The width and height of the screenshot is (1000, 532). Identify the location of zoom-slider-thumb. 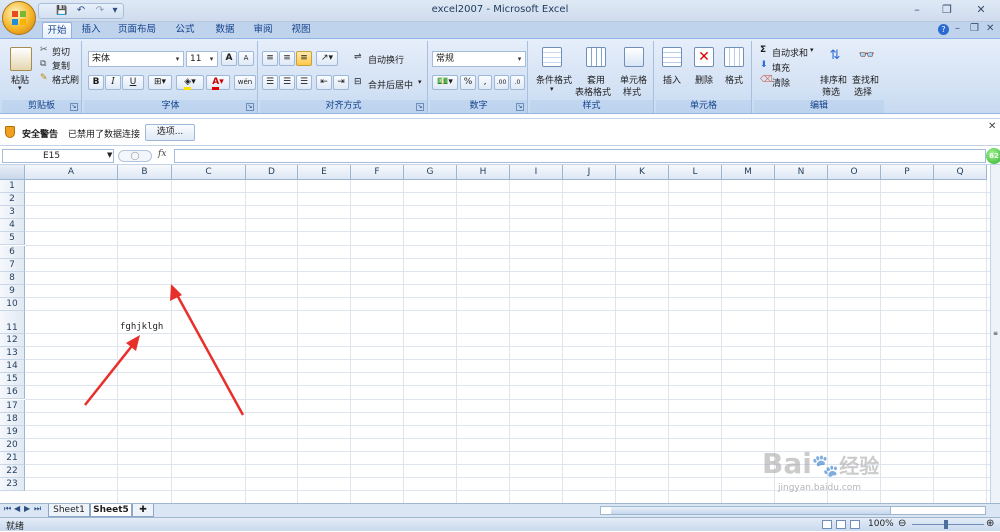
(946, 524).